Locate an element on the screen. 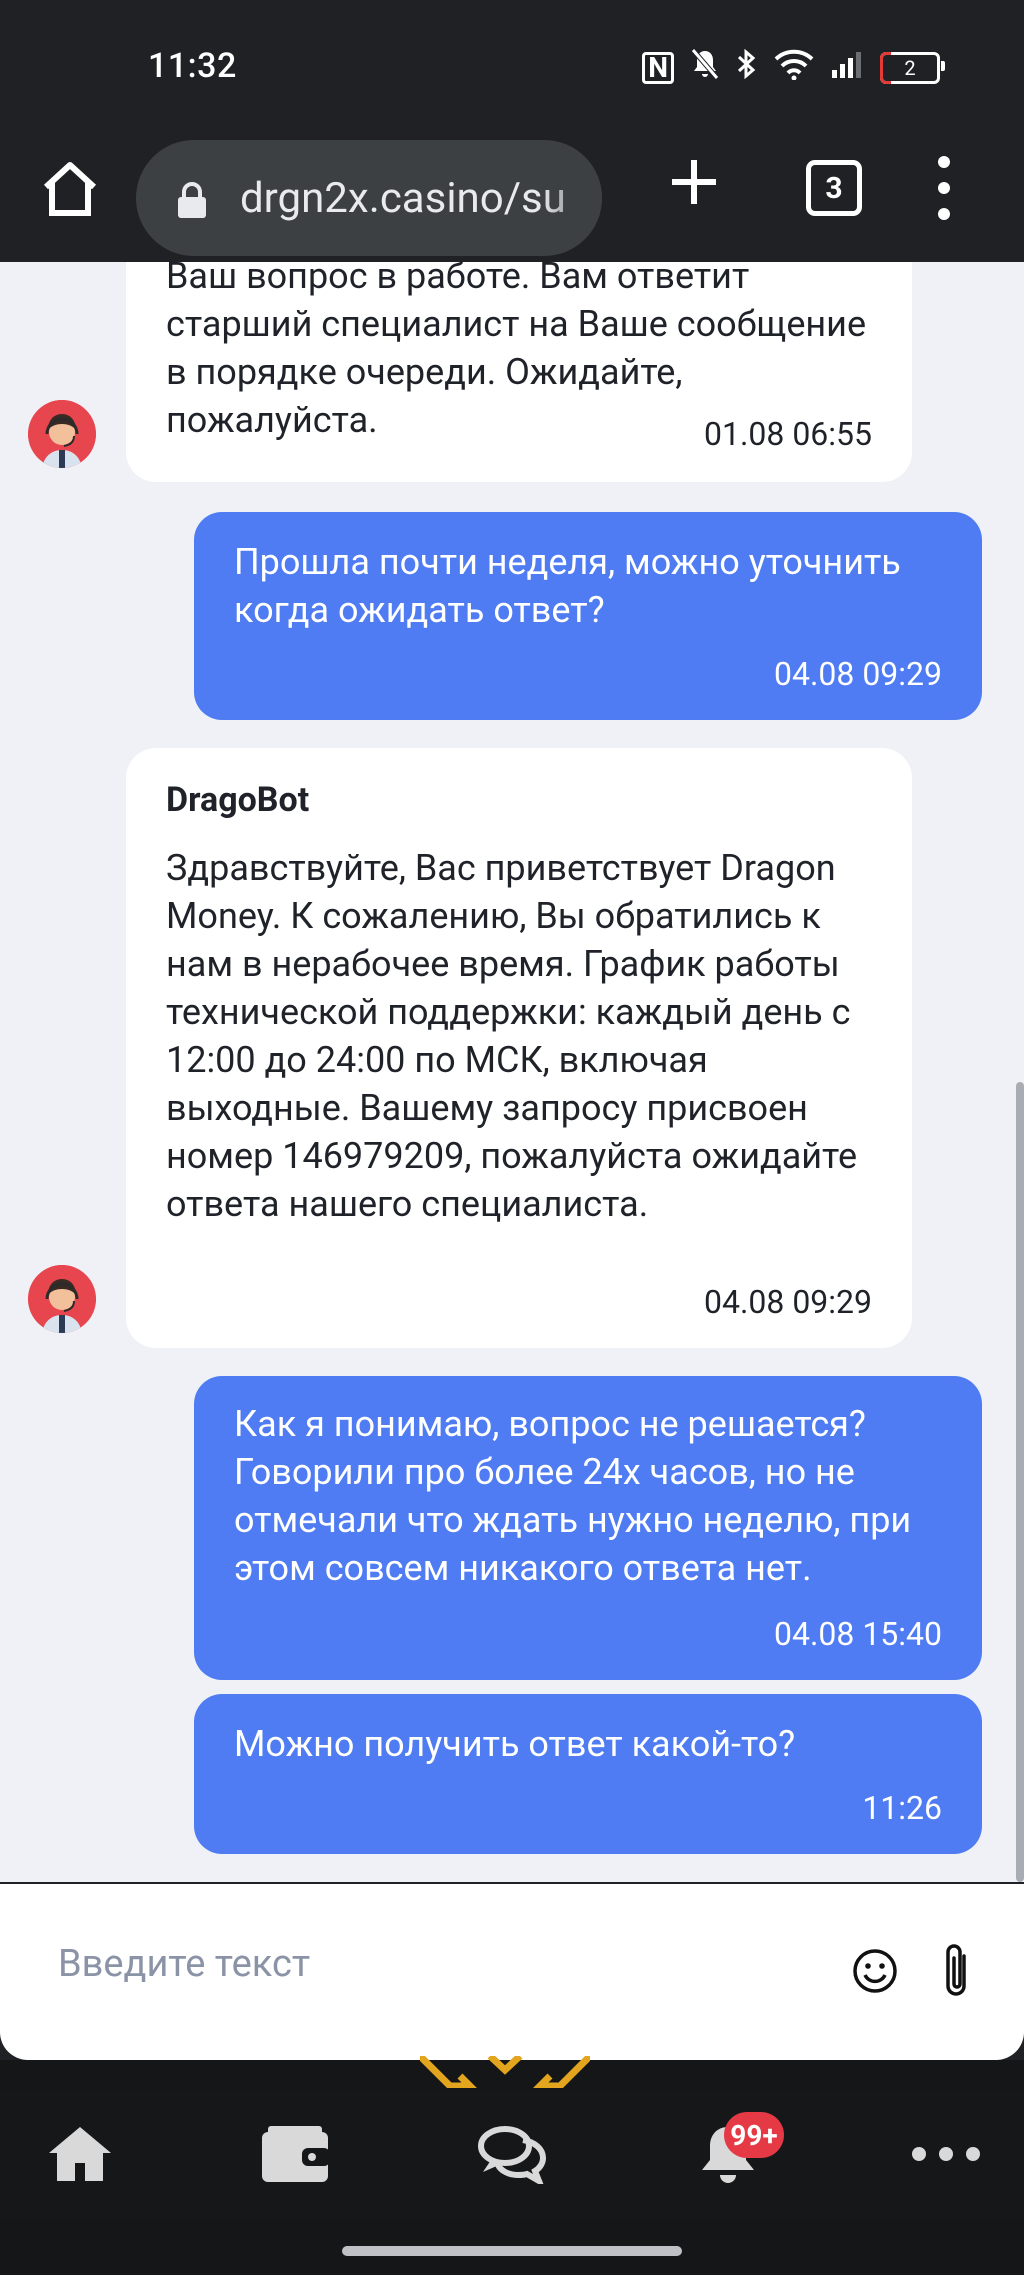 This screenshot has width=1024, height=2275. message-composer: Введите текст is located at coordinates (512, 1972).